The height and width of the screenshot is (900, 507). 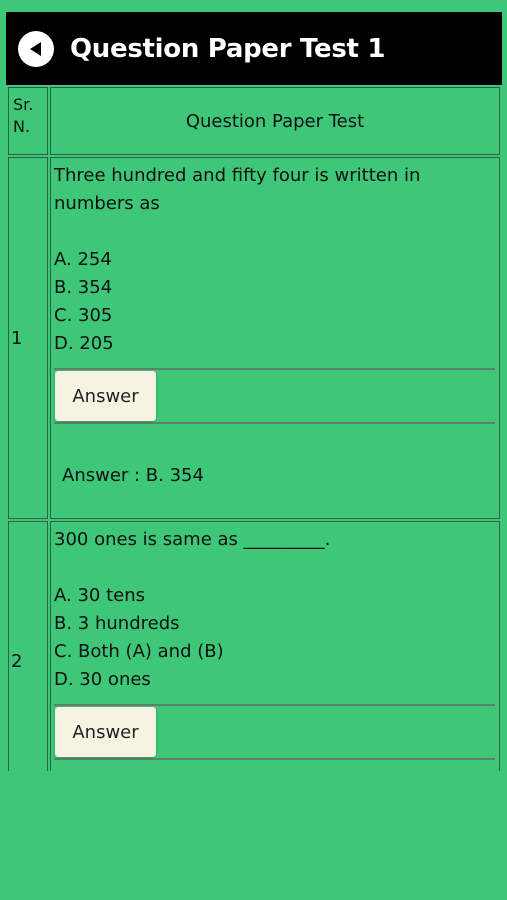 I want to click on question-number: 2, so click(x=28, y=646).